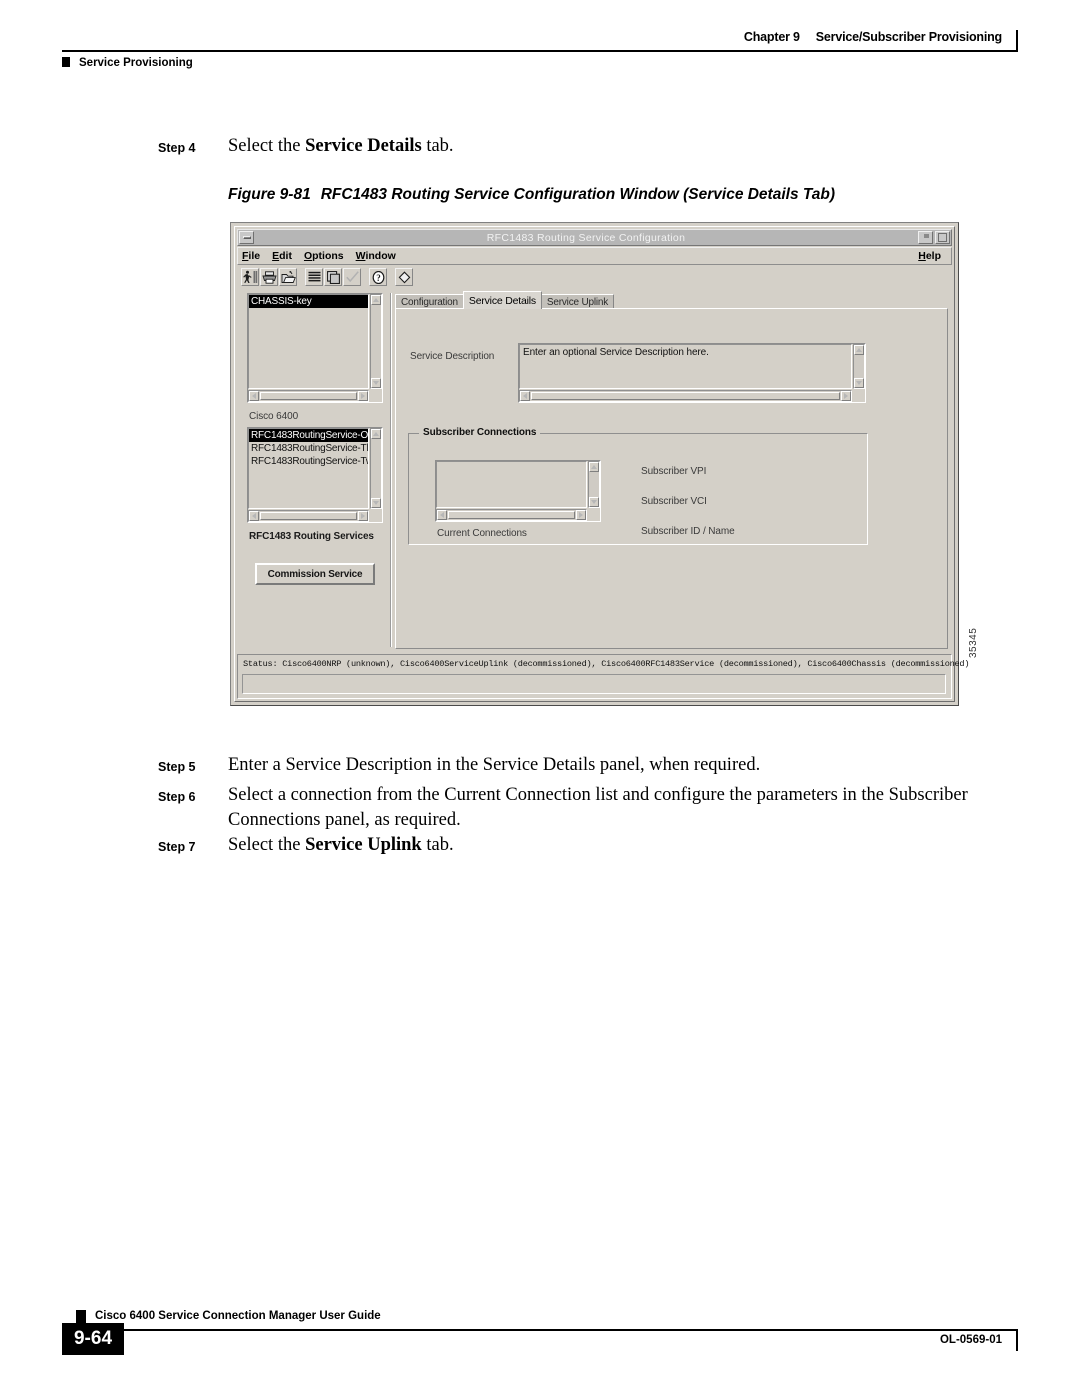  I want to click on list-item: RFC1483RoutingService-Tw, so click(308, 461).